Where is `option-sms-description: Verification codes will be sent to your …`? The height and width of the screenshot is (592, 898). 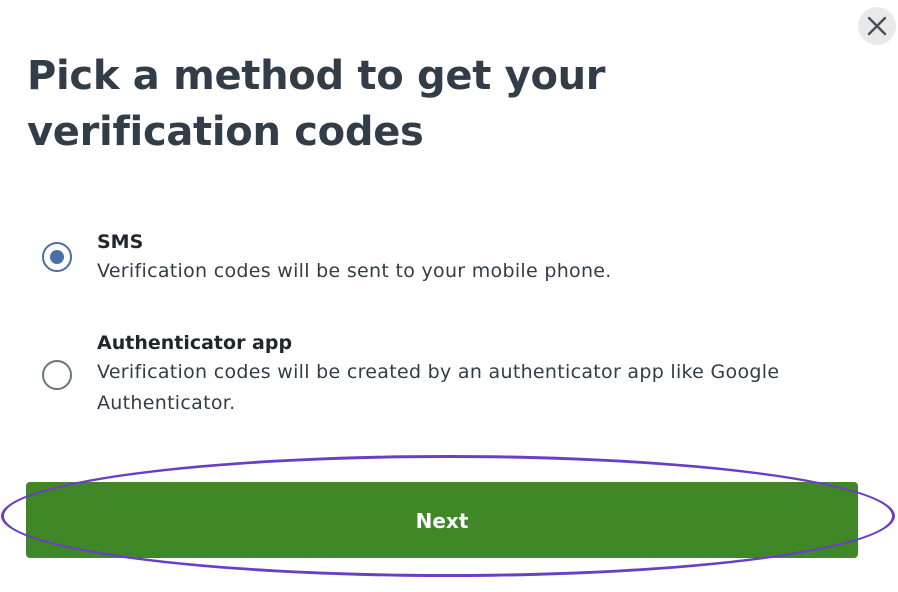
option-sms-description: Verification codes will be sent to your … is located at coordinates (354, 271).